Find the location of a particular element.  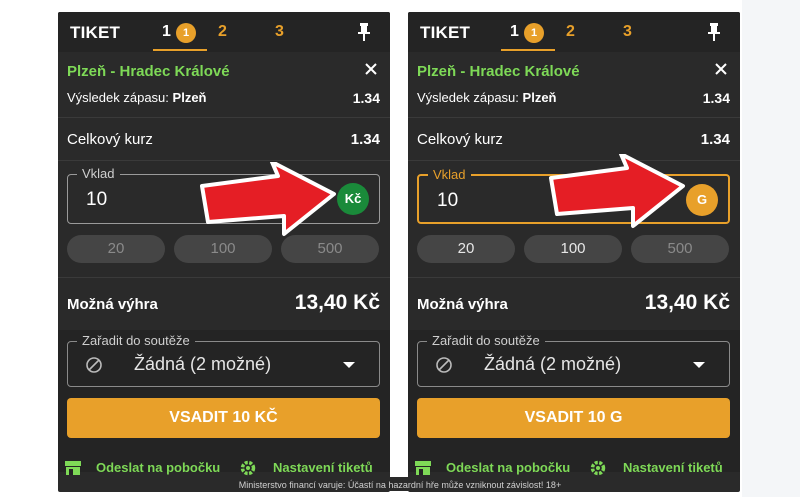

total-odds-row: Celkový kurz 1.34 is located at coordinates (224, 140).